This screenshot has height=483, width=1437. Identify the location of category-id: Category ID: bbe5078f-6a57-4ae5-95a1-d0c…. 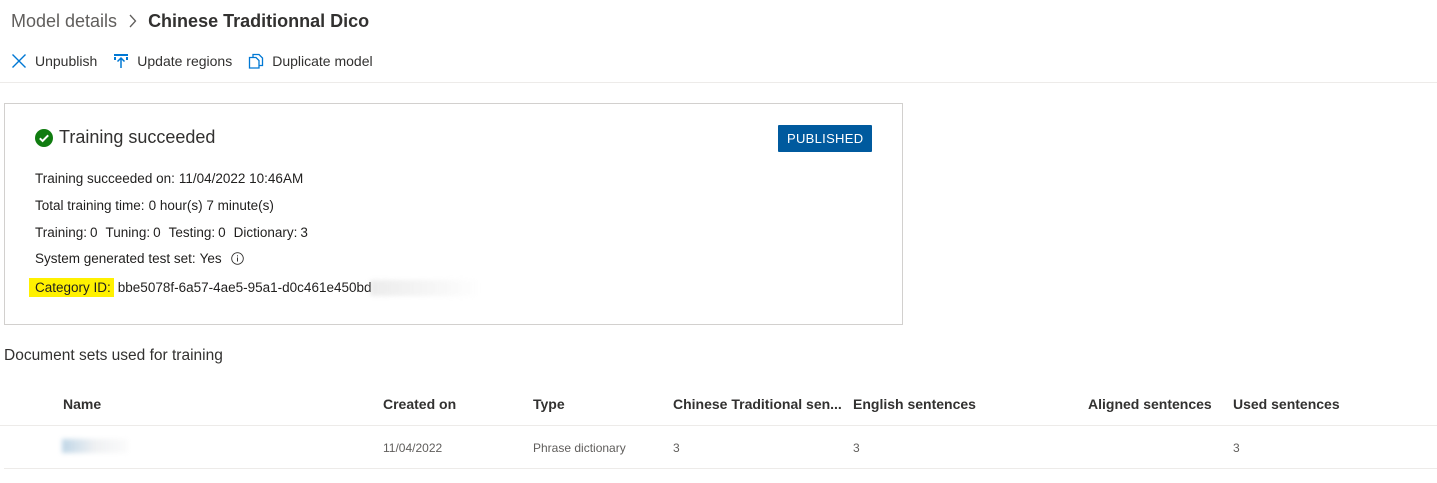
(253, 287).